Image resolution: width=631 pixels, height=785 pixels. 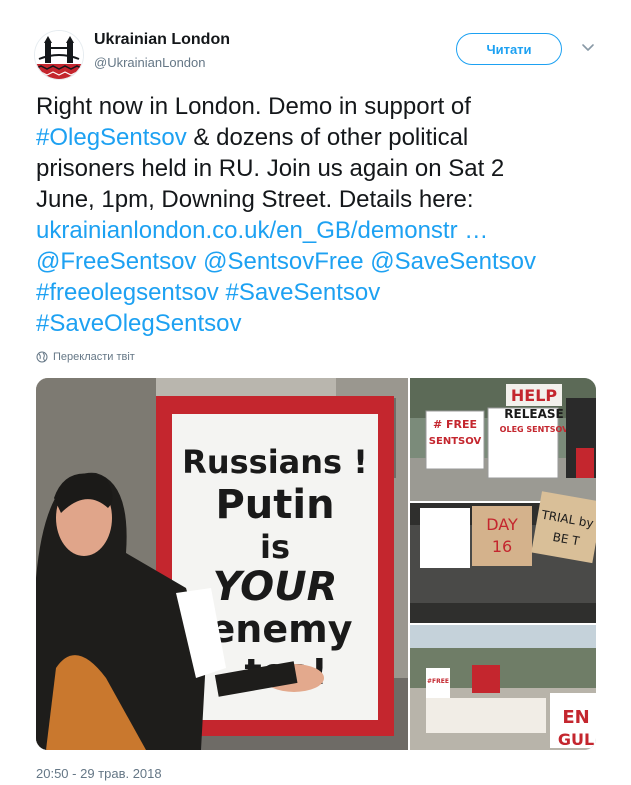 I want to click on hashtag-link: #OlegSentsov, so click(x=111, y=137).